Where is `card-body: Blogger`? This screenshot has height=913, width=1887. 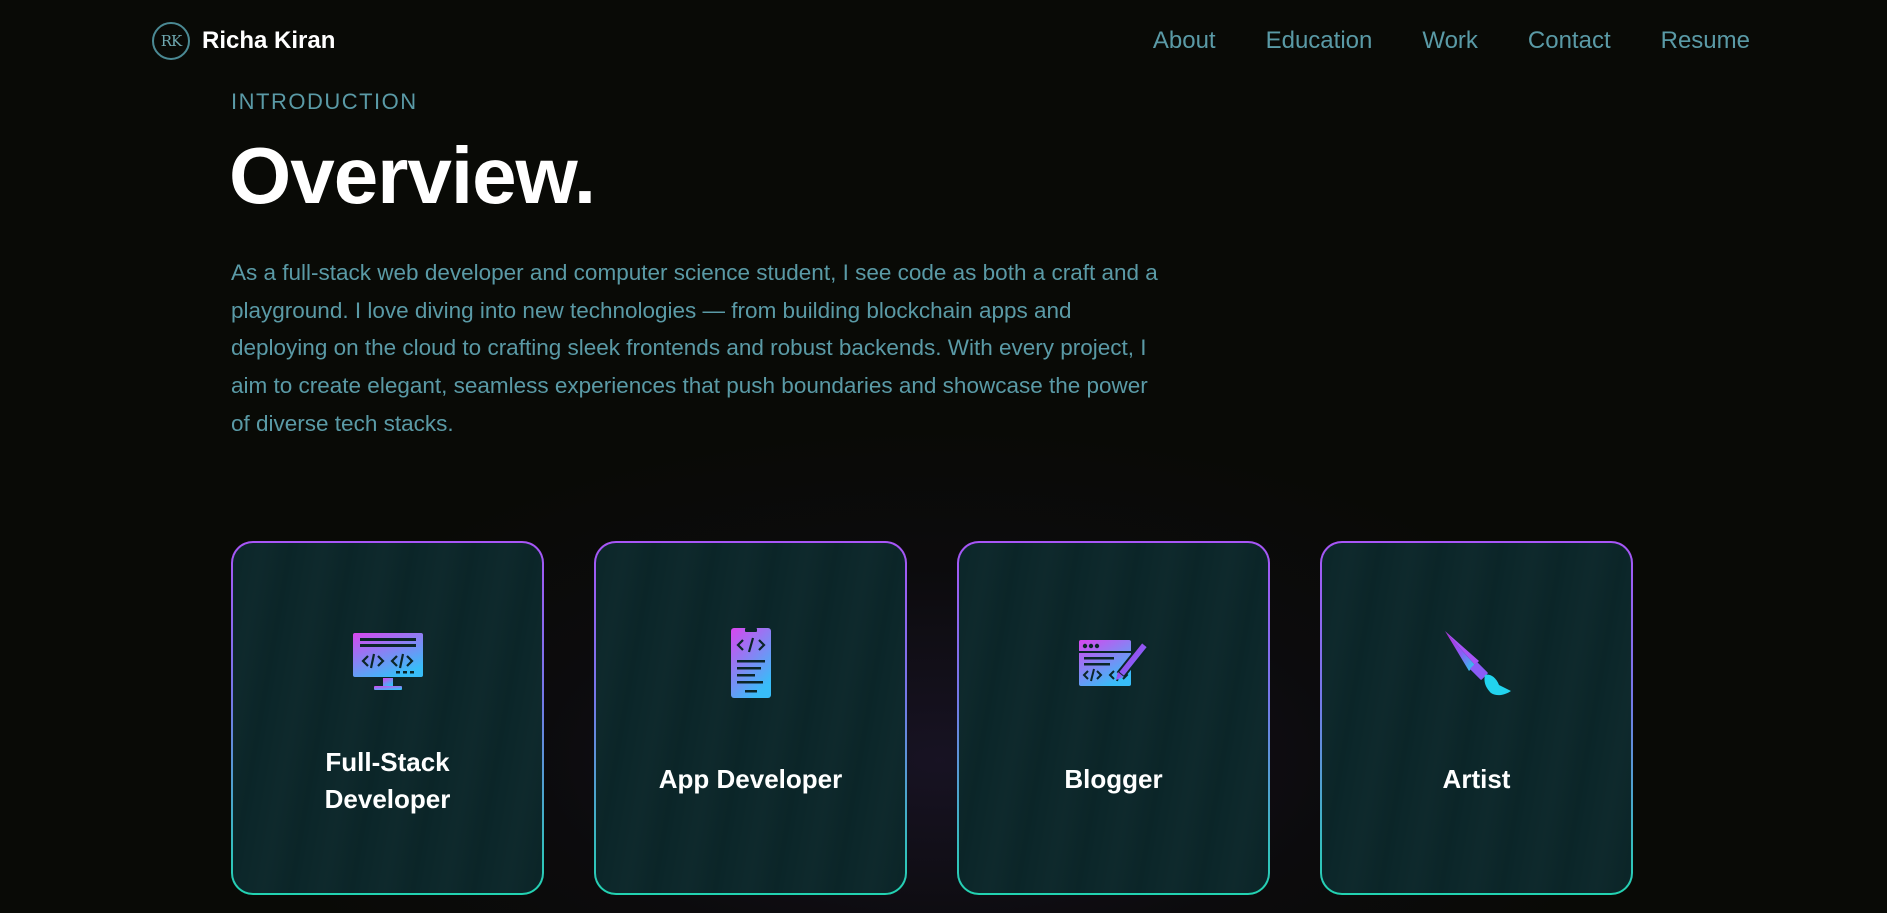 card-body: Blogger is located at coordinates (1113, 718).